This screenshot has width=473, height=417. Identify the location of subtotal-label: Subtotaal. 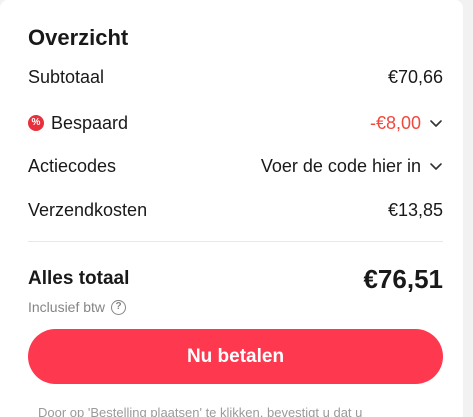
(66, 76).